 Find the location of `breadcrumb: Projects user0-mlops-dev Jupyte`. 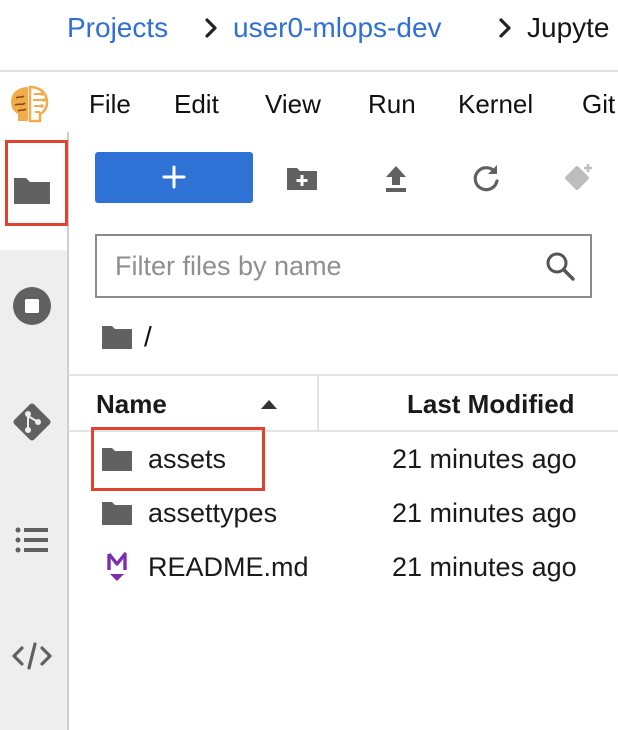

breadcrumb: Projects user0-mlops-dev Jupyte is located at coordinates (309, 29).